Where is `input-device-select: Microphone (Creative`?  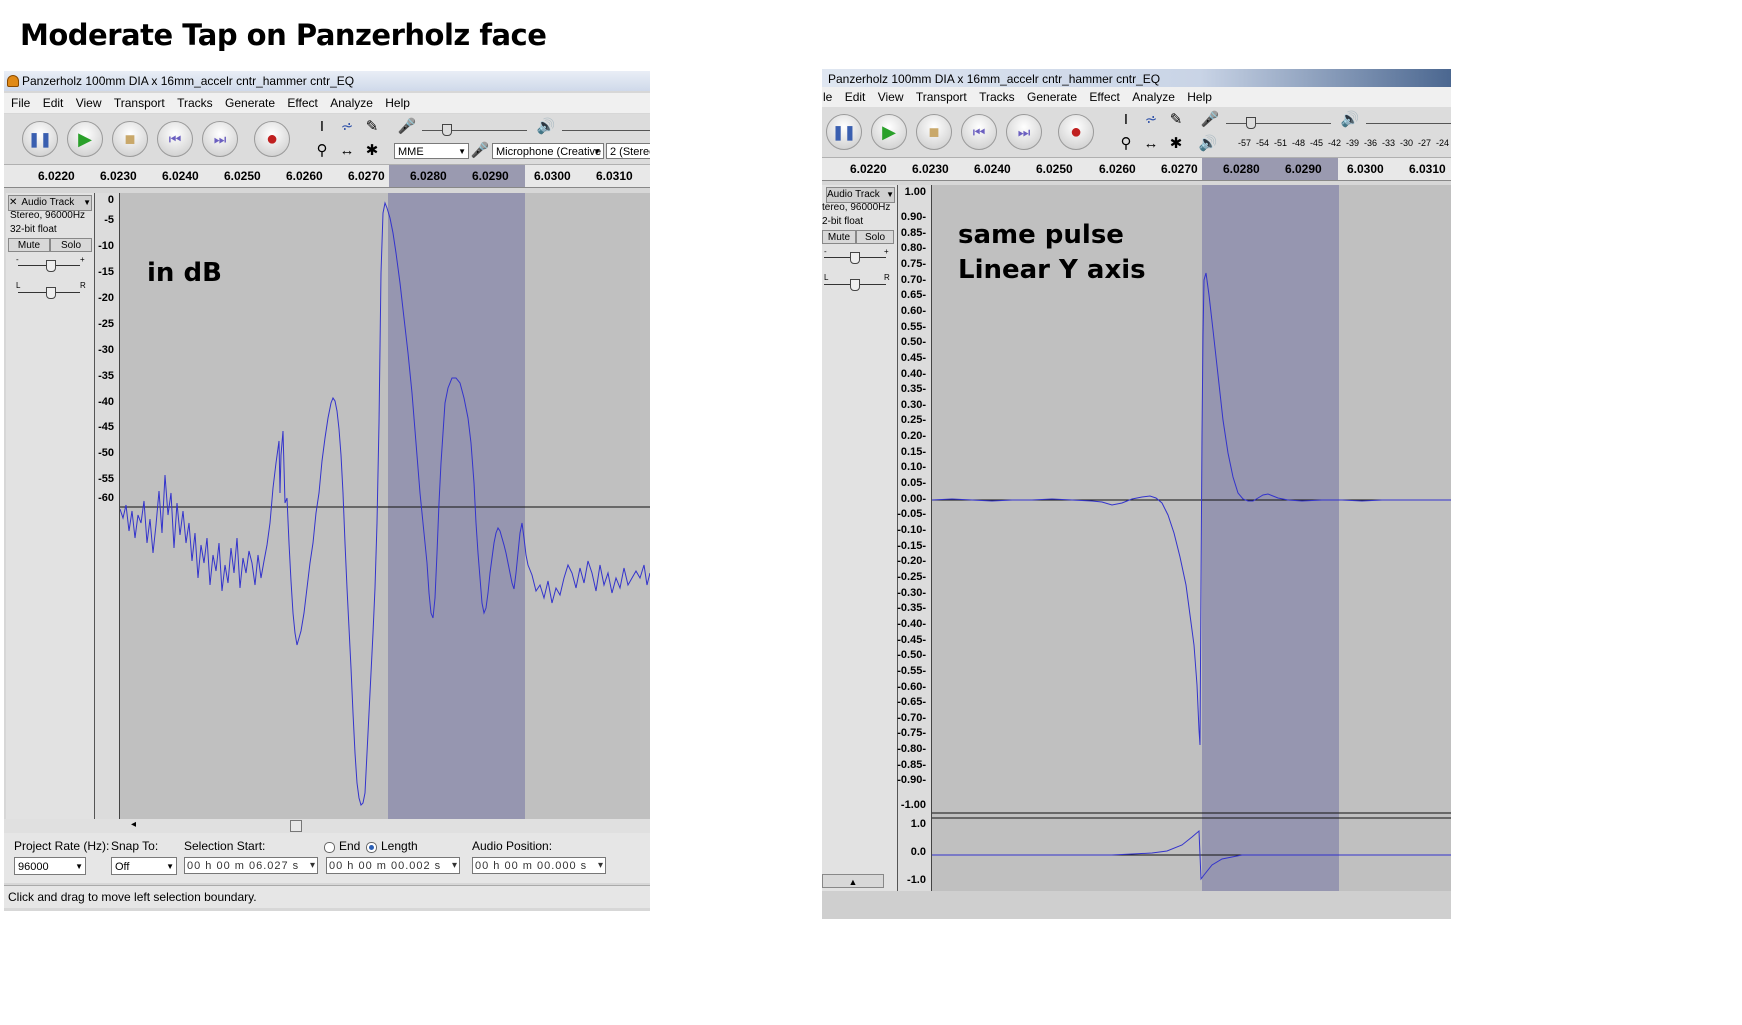
input-device-select: Microphone (Creative is located at coordinates (548, 151).